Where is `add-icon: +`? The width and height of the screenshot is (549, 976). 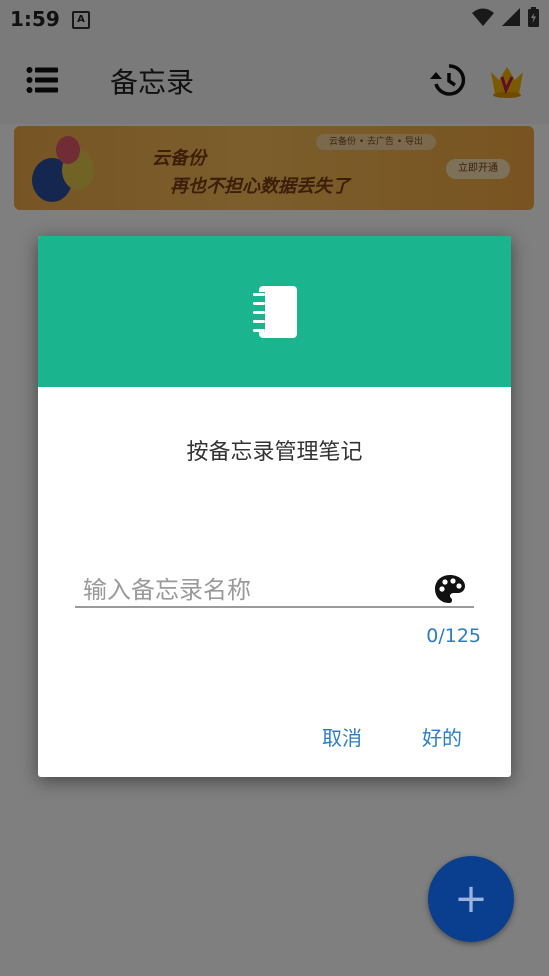 add-icon: + is located at coordinates (471, 899).